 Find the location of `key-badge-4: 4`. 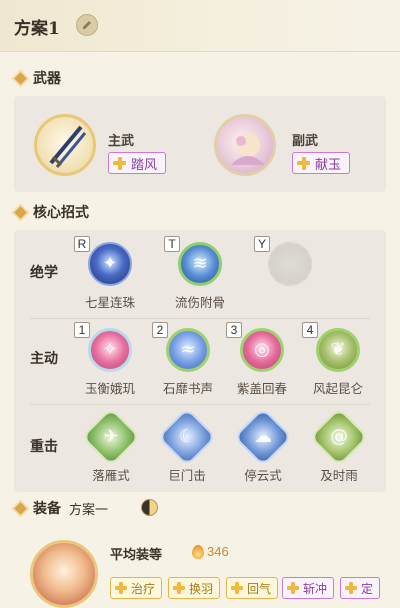

key-badge-4: 4 is located at coordinates (310, 330).